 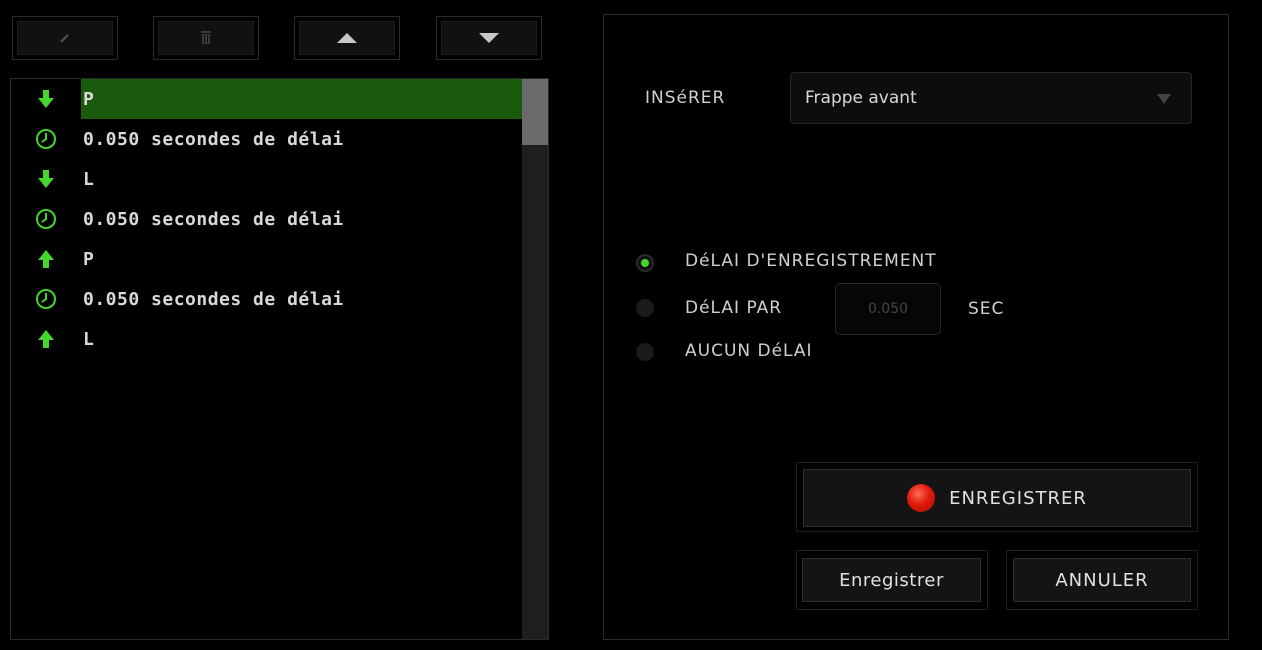 I want to click on cancel-button-label: ANNULER, so click(x=1102, y=580).